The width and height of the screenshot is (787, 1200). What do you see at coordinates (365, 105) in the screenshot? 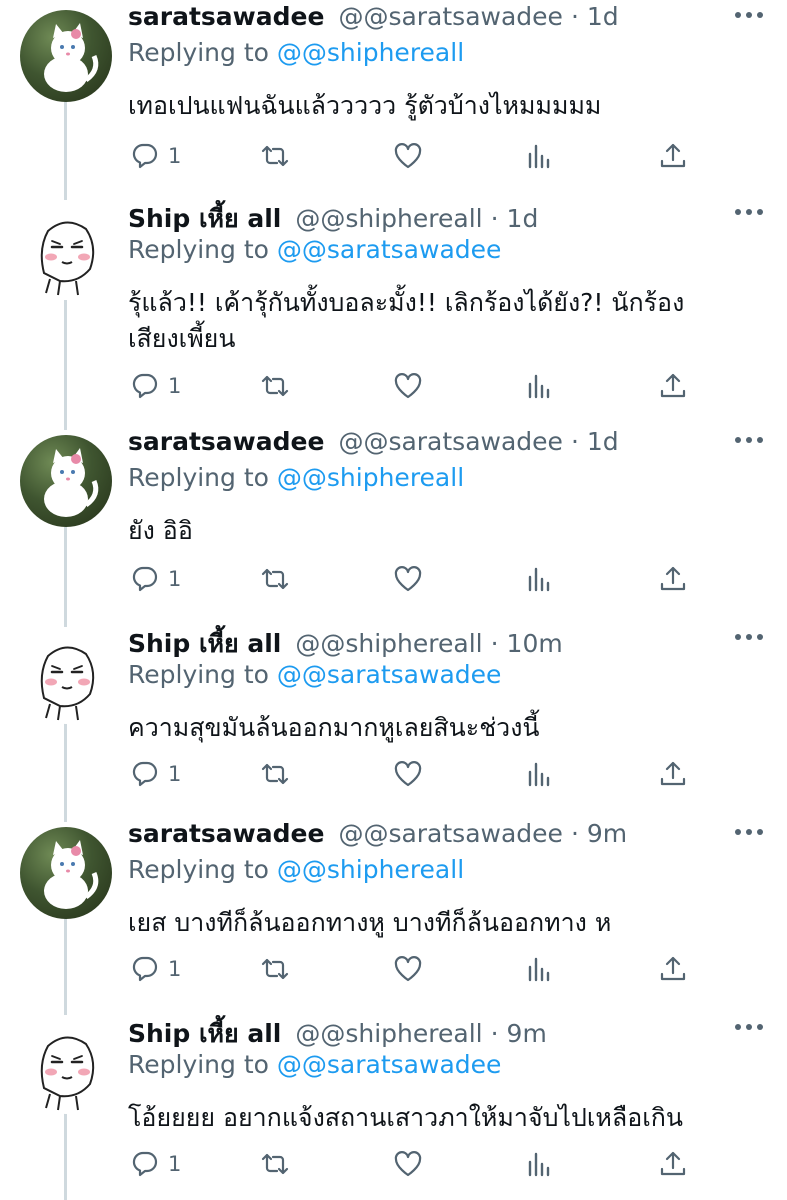
I see `tweet-text: เทอเปนแฟนฉันแล้ววววว รู้ตัวบ้างไหมมมมม` at bounding box center [365, 105].